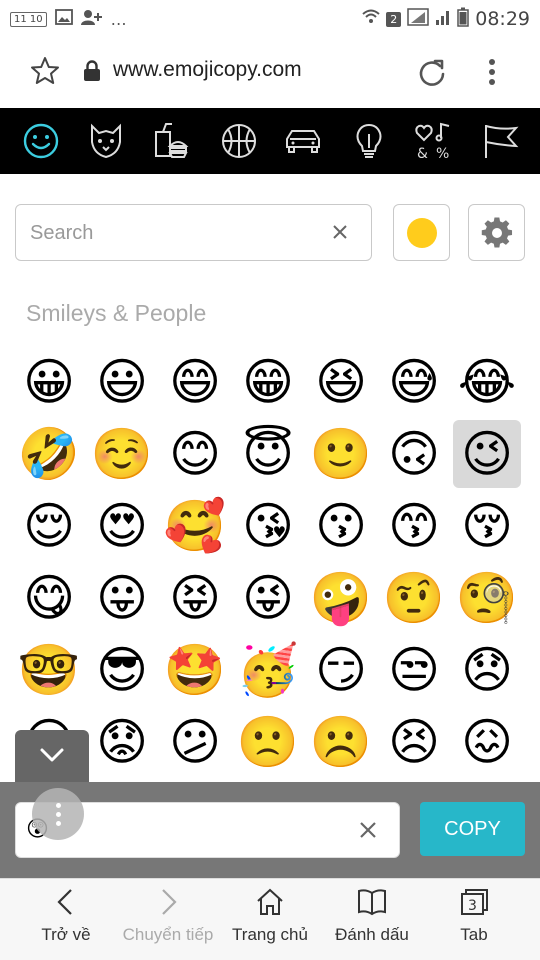 This screenshot has height=960, width=540. What do you see at coordinates (207, 70) in the screenshot?
I see `url-text: www.emojicopy.com` at bounding box center [207, 70].